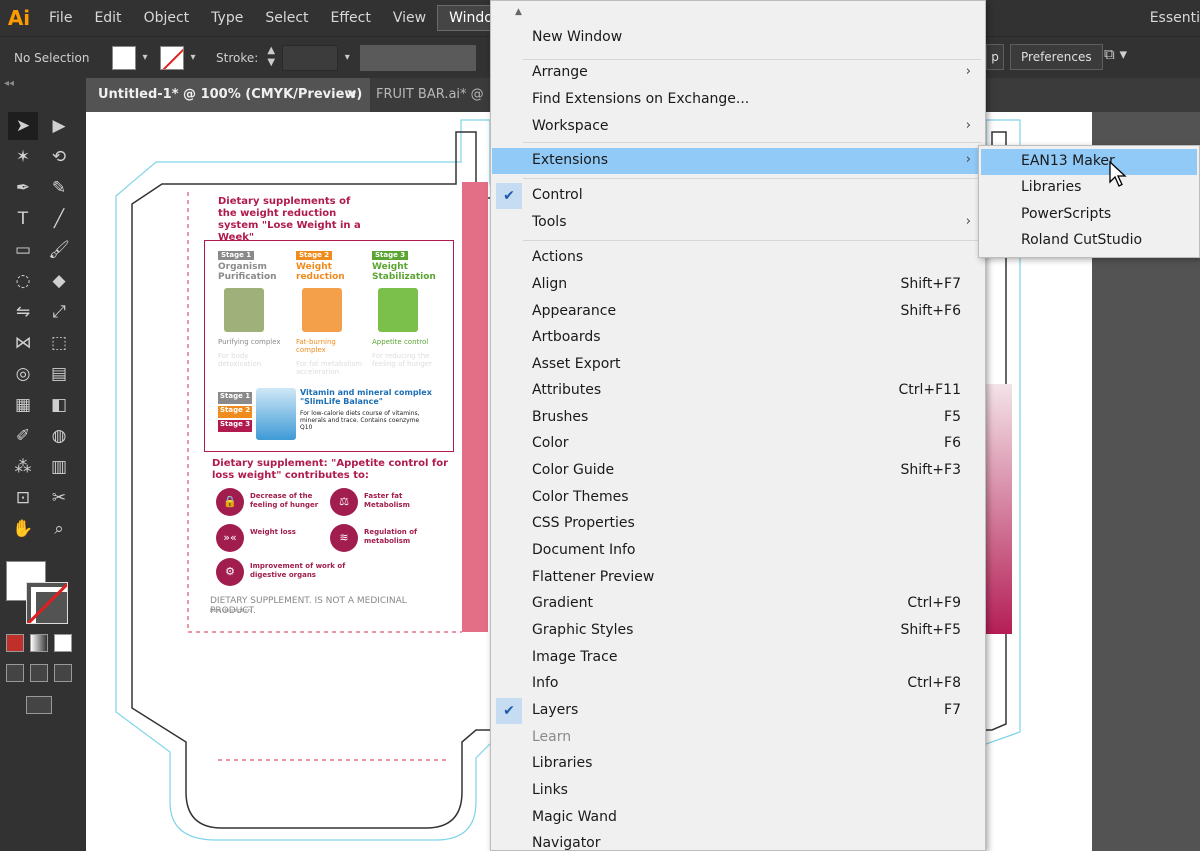  Describe the element at coordinates (738, 578) in the screenshot. I see `menu-item-flattener-preview: Flattener Preview` at that location.